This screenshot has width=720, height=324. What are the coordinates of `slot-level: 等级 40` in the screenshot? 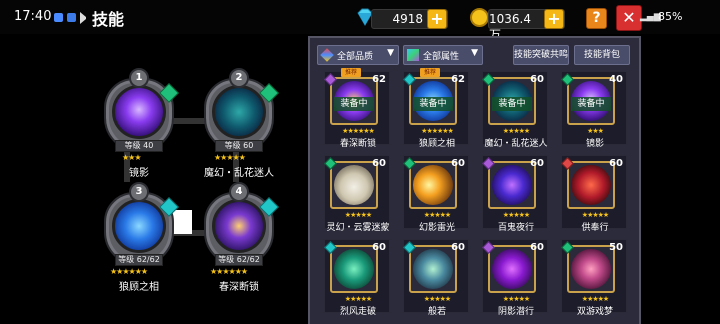 It's located at (139, 146).